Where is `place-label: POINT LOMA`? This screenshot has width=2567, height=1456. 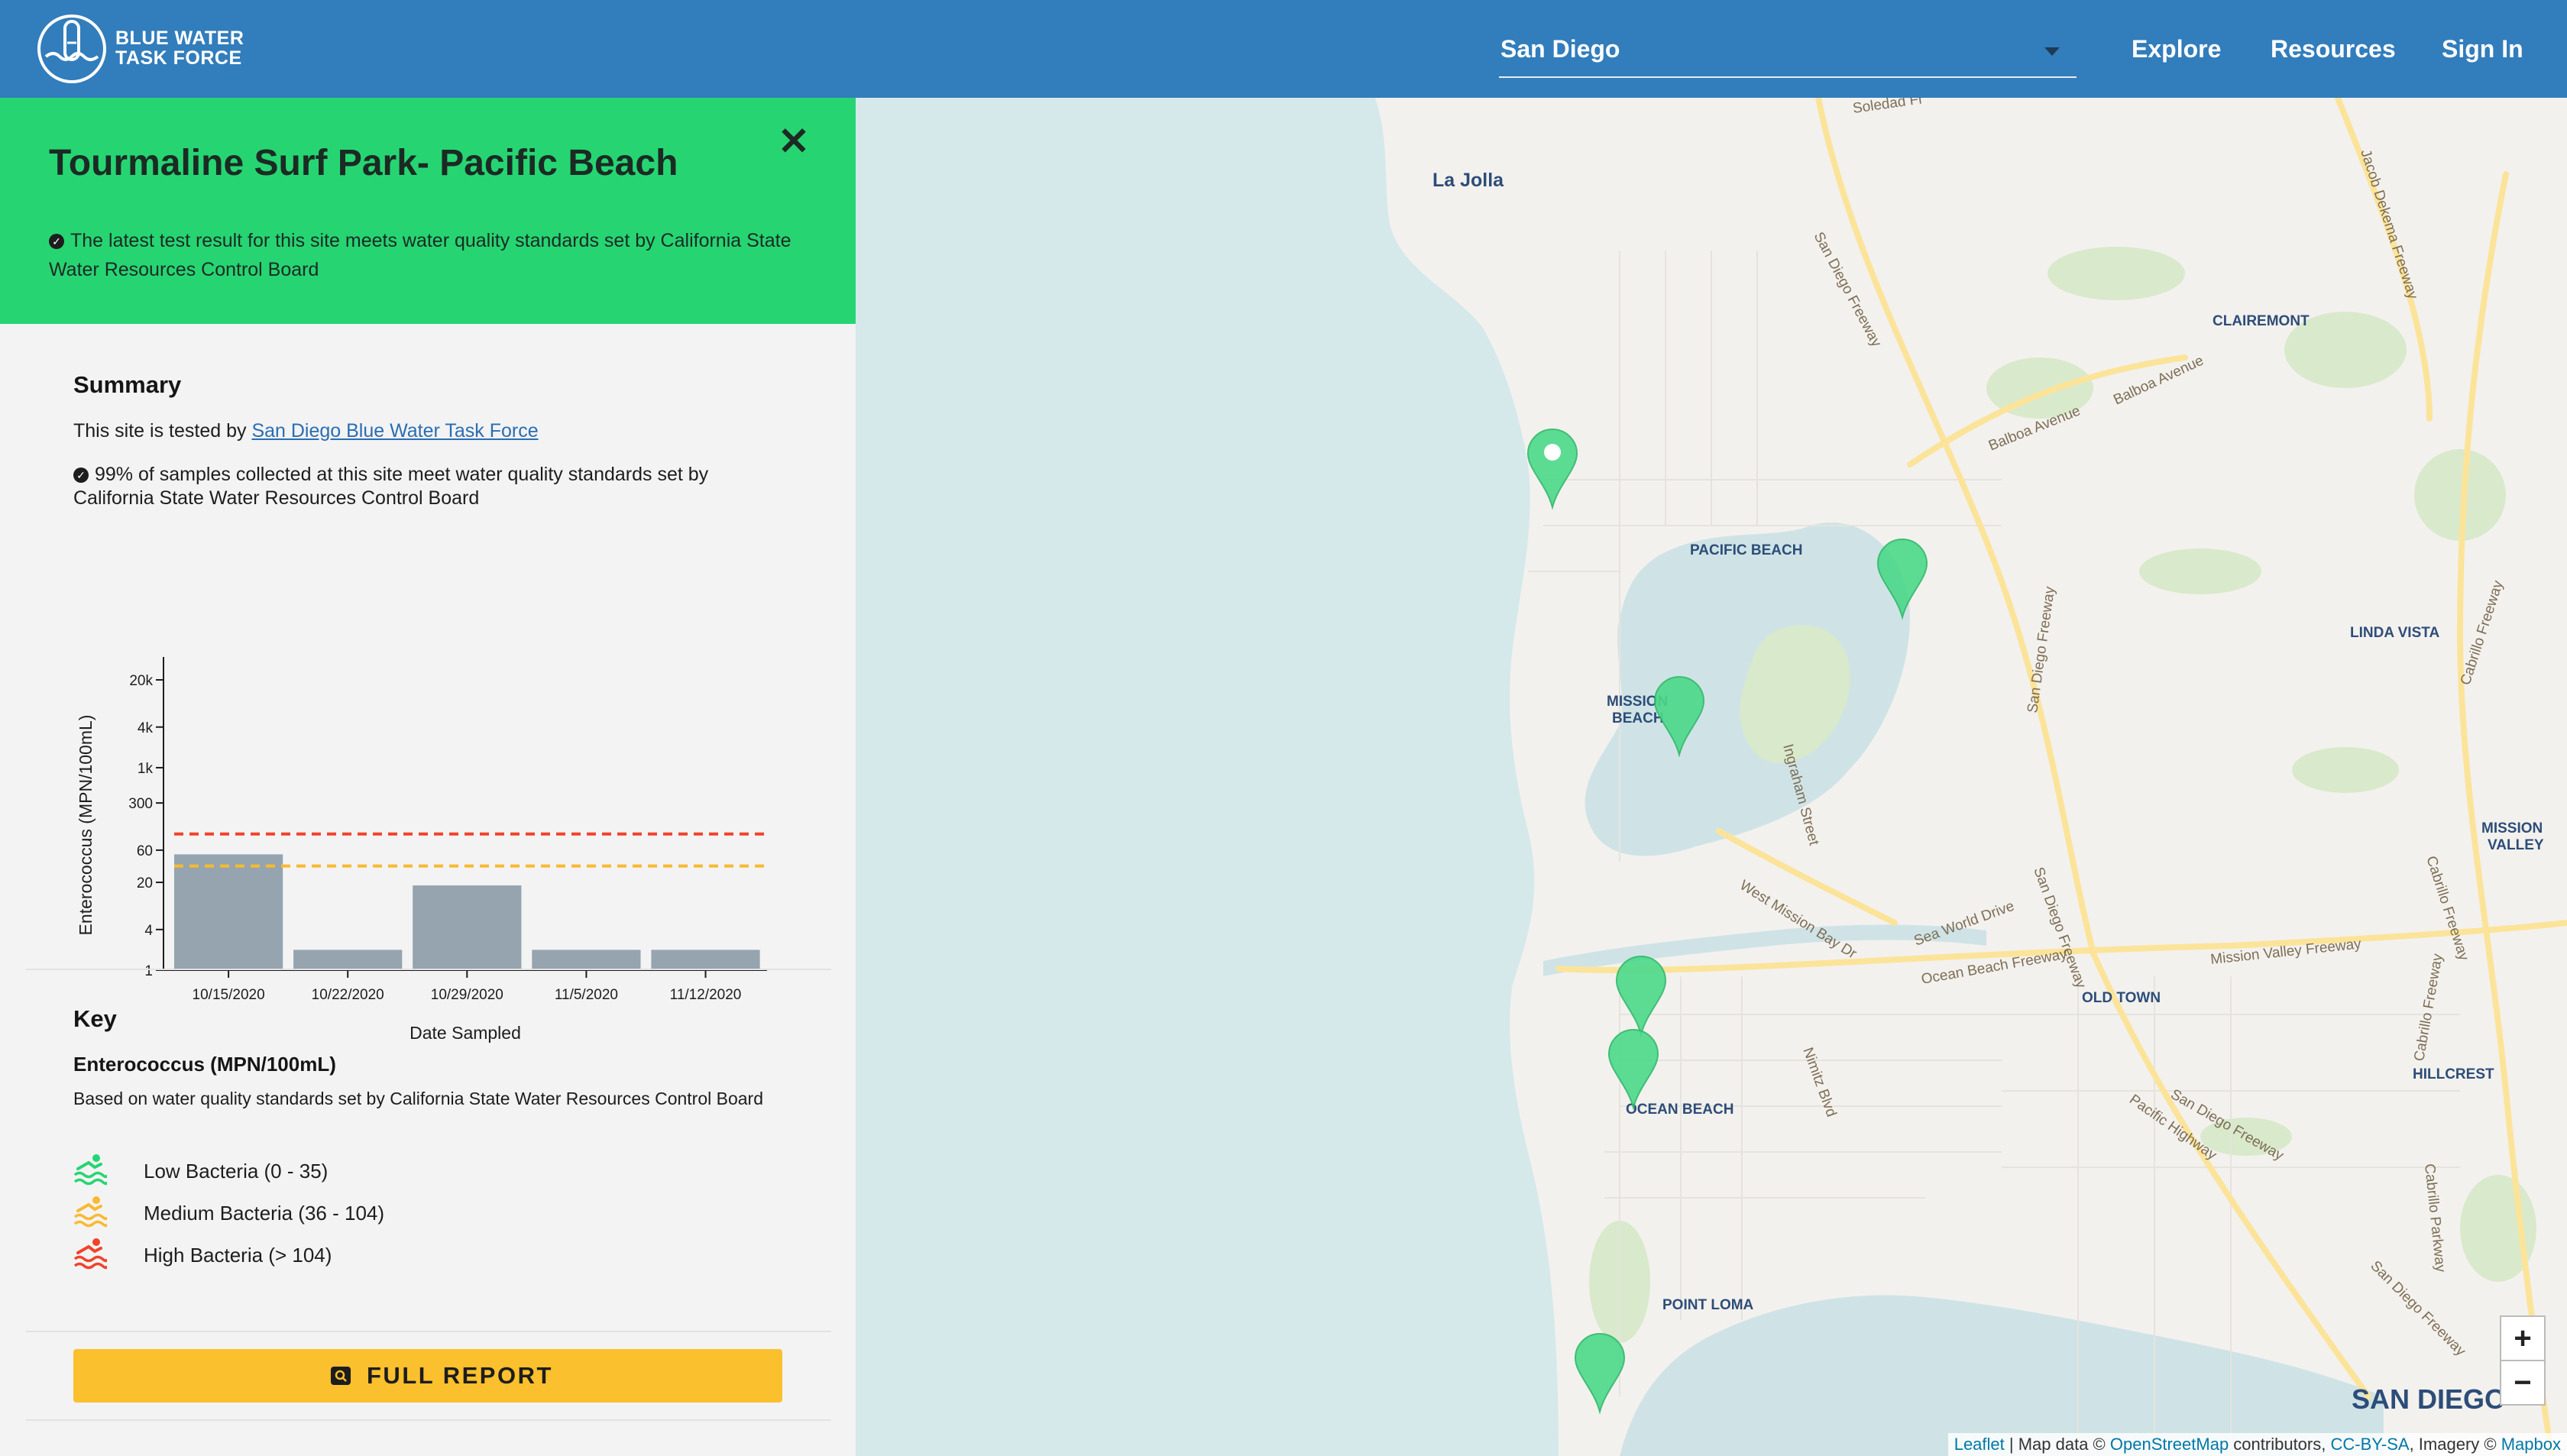 place-label: POINT LOMA is located at coordinates (1708, 1305).